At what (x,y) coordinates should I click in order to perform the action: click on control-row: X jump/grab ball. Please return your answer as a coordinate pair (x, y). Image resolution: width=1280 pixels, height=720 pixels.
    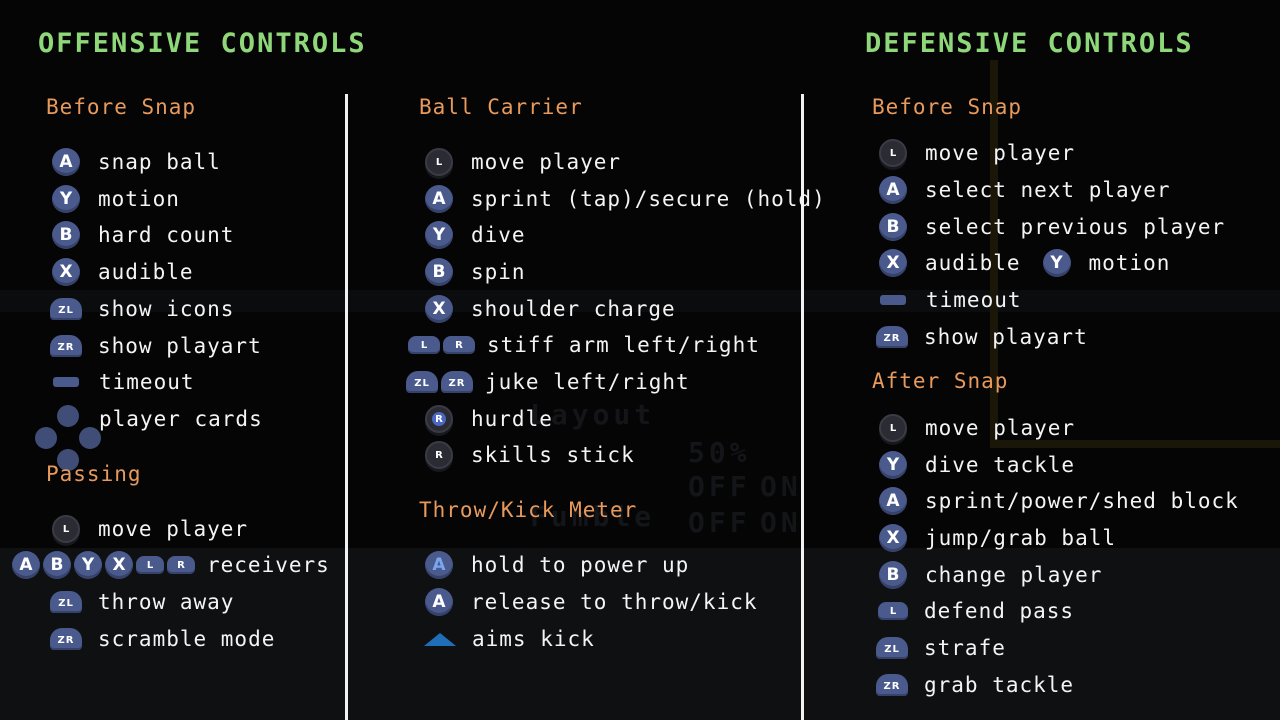
    Looking at the image, I should click on (997, 538).